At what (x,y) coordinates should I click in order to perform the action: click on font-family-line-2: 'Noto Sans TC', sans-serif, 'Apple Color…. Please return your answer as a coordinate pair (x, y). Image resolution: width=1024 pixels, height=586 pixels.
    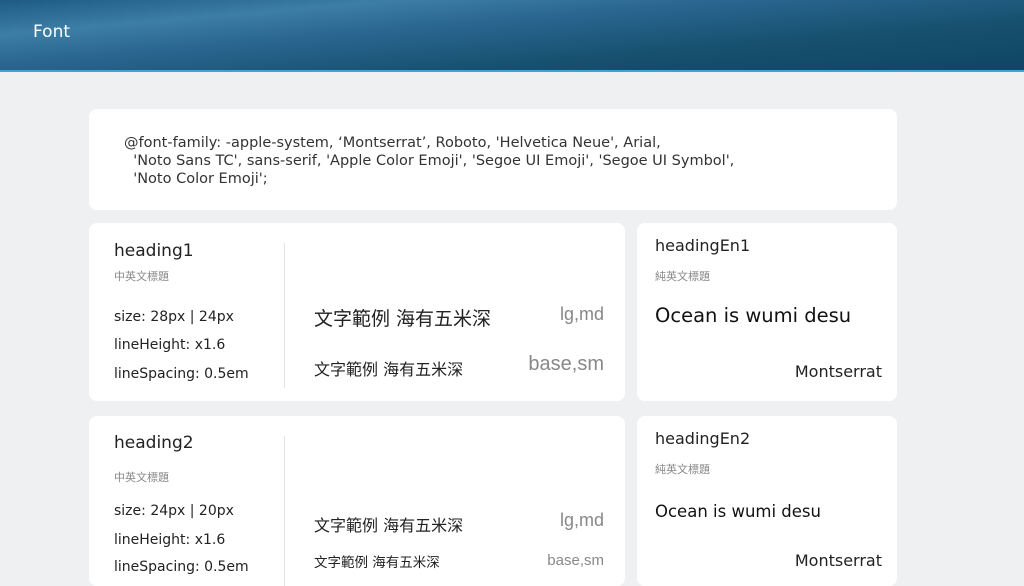
    Looking at the image, I should click on (429, 161).